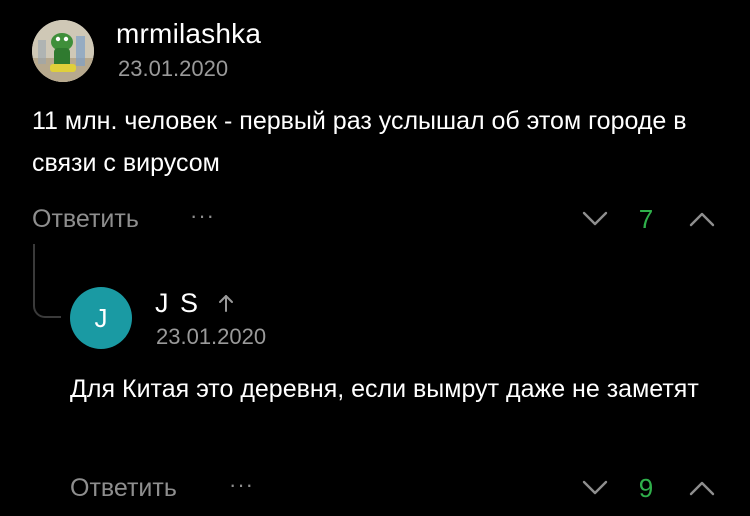 This screenshot has width=750, height=516. I want to click on avatar-image-icon, so click(63, 51).